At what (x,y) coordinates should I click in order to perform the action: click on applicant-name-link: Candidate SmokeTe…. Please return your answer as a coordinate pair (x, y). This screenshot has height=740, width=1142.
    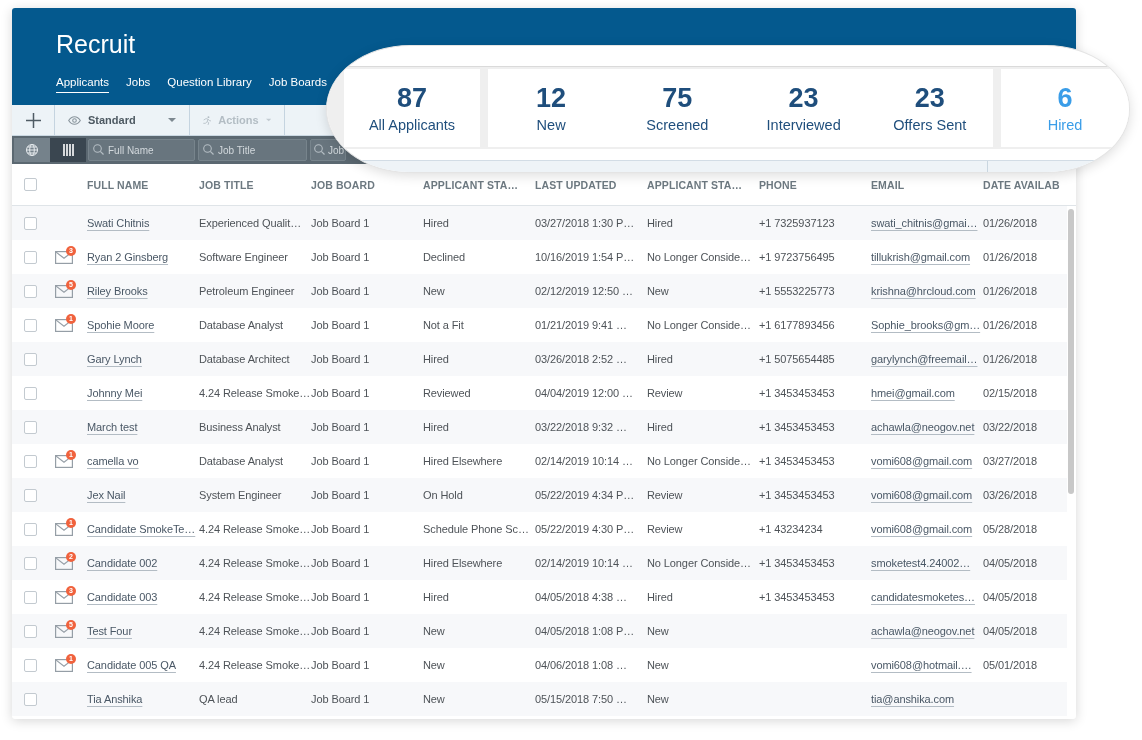
    Looking at the image, I should click on (141, 529).